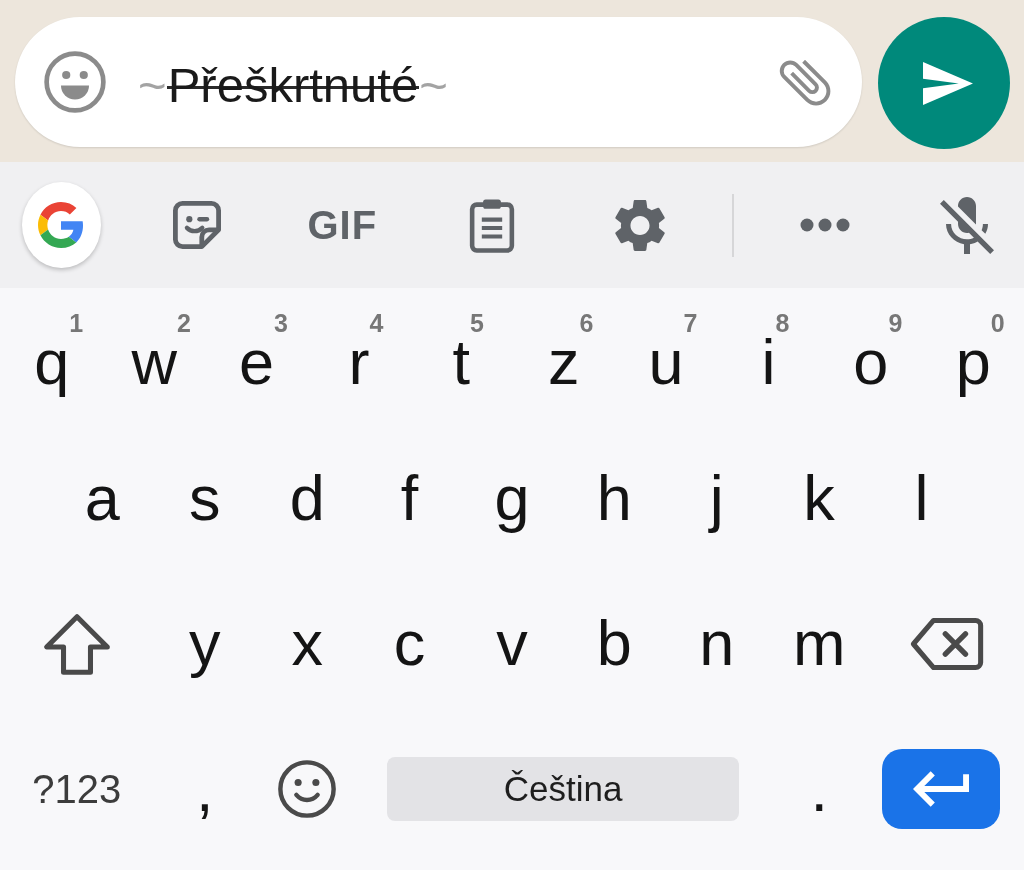 This screenshot has width=1024, height=870. I want to click on emoji-key, so click(307, 789).